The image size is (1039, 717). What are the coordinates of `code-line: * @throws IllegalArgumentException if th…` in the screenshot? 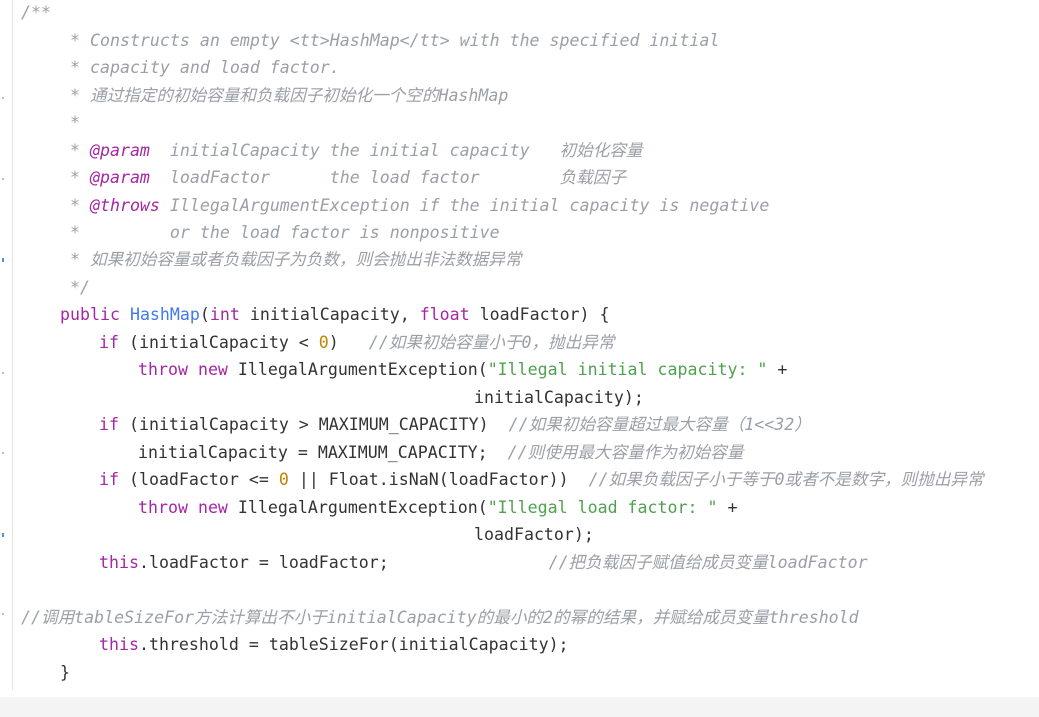 It's located at (419, 205).